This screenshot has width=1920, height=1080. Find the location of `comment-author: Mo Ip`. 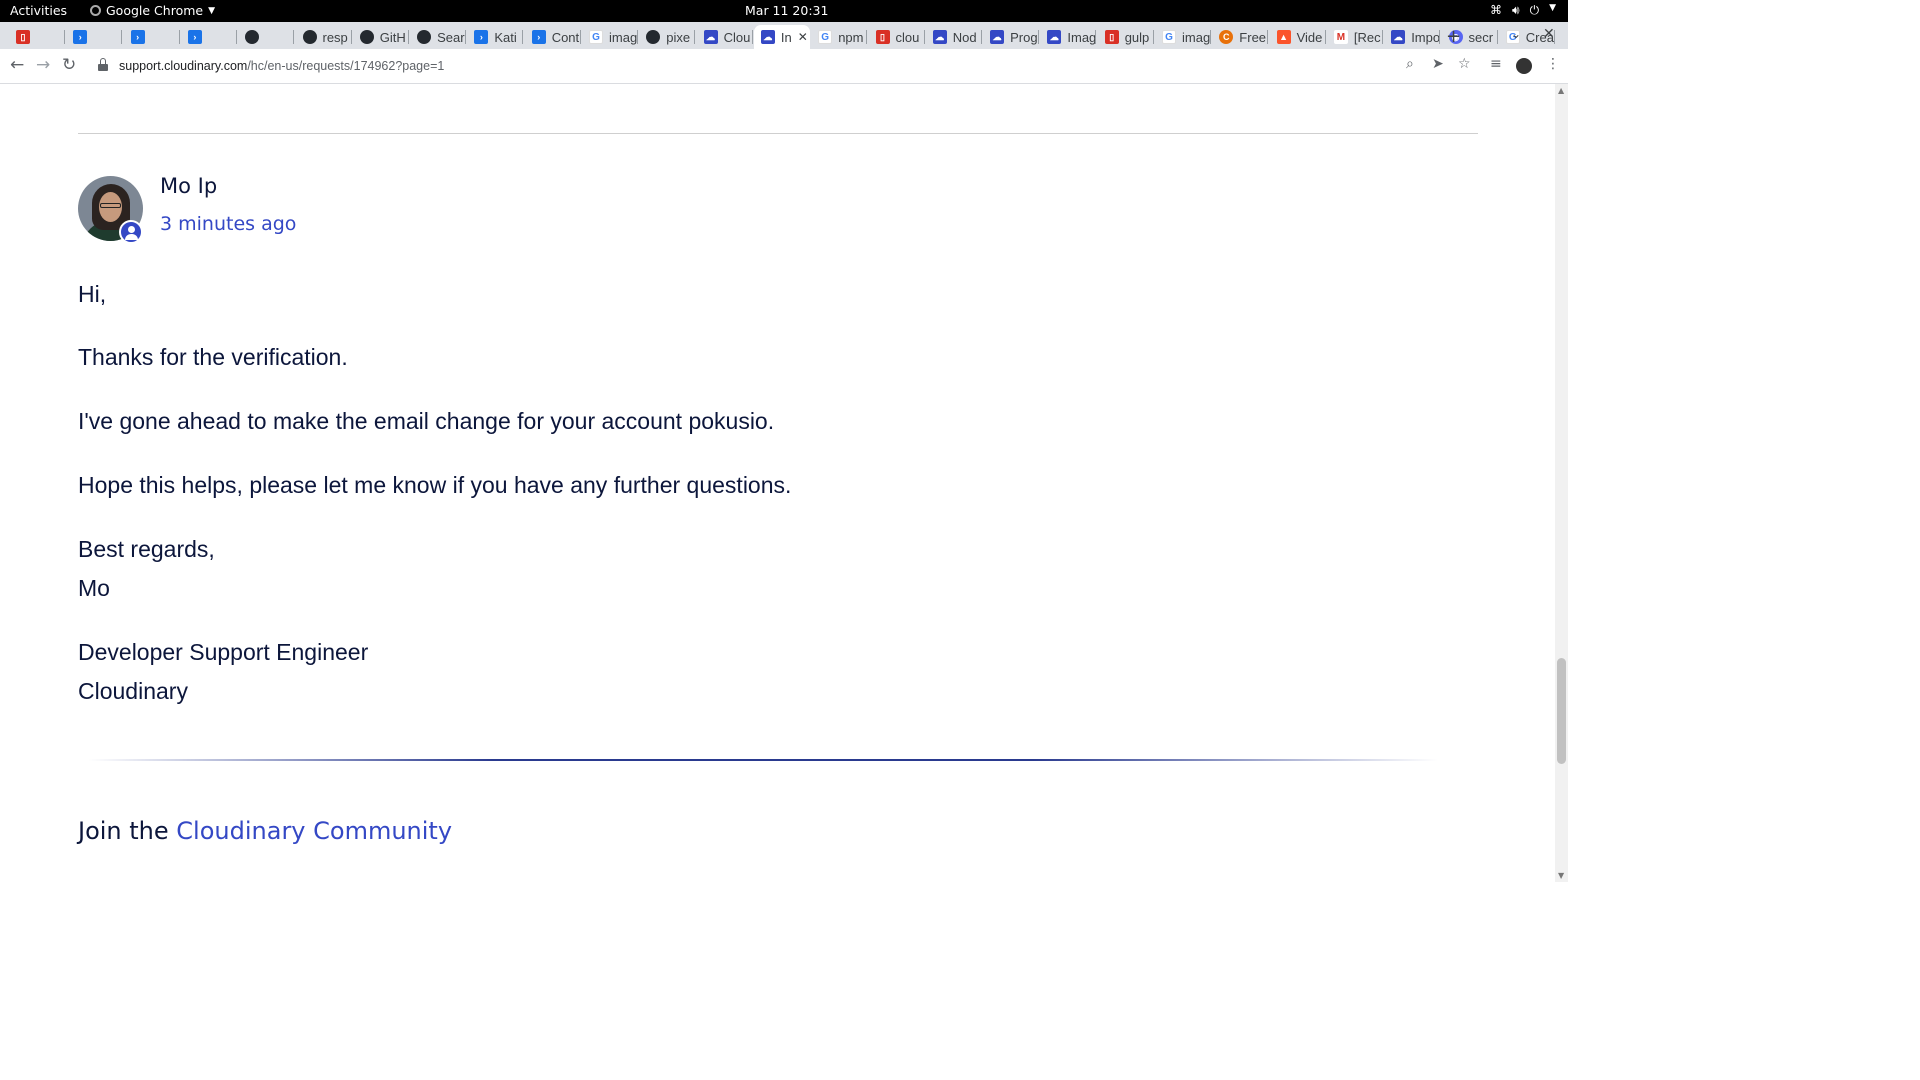

comment-author: Mo Ip is located at coordinates (189, 186).